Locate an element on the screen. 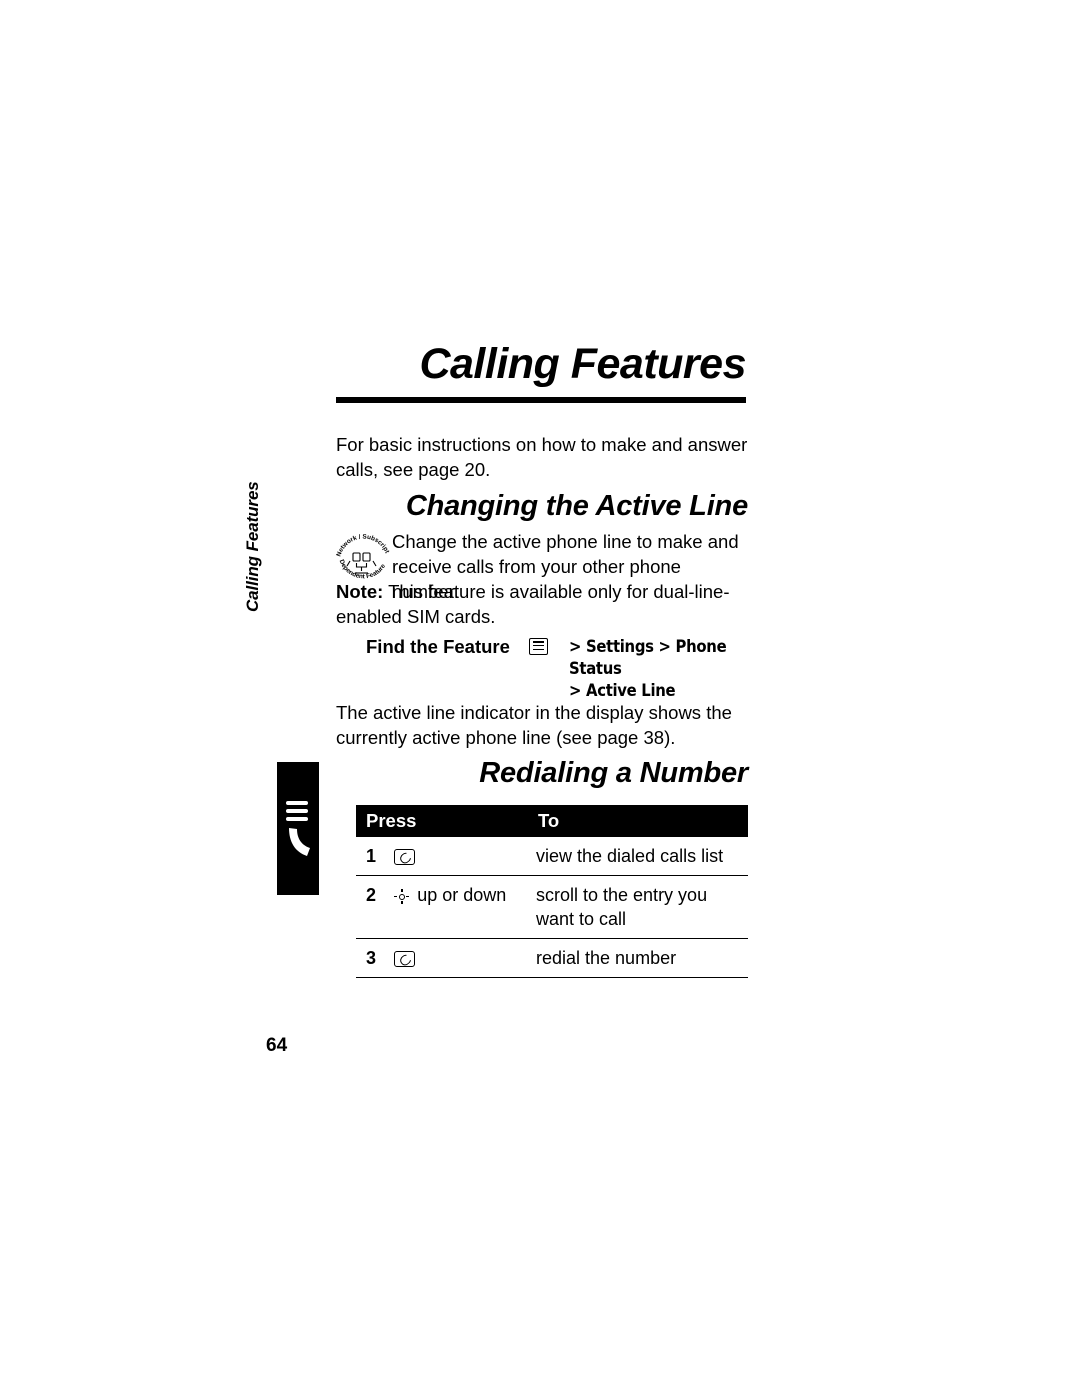  page-number: 64 is located at coordinates (277, 1045).